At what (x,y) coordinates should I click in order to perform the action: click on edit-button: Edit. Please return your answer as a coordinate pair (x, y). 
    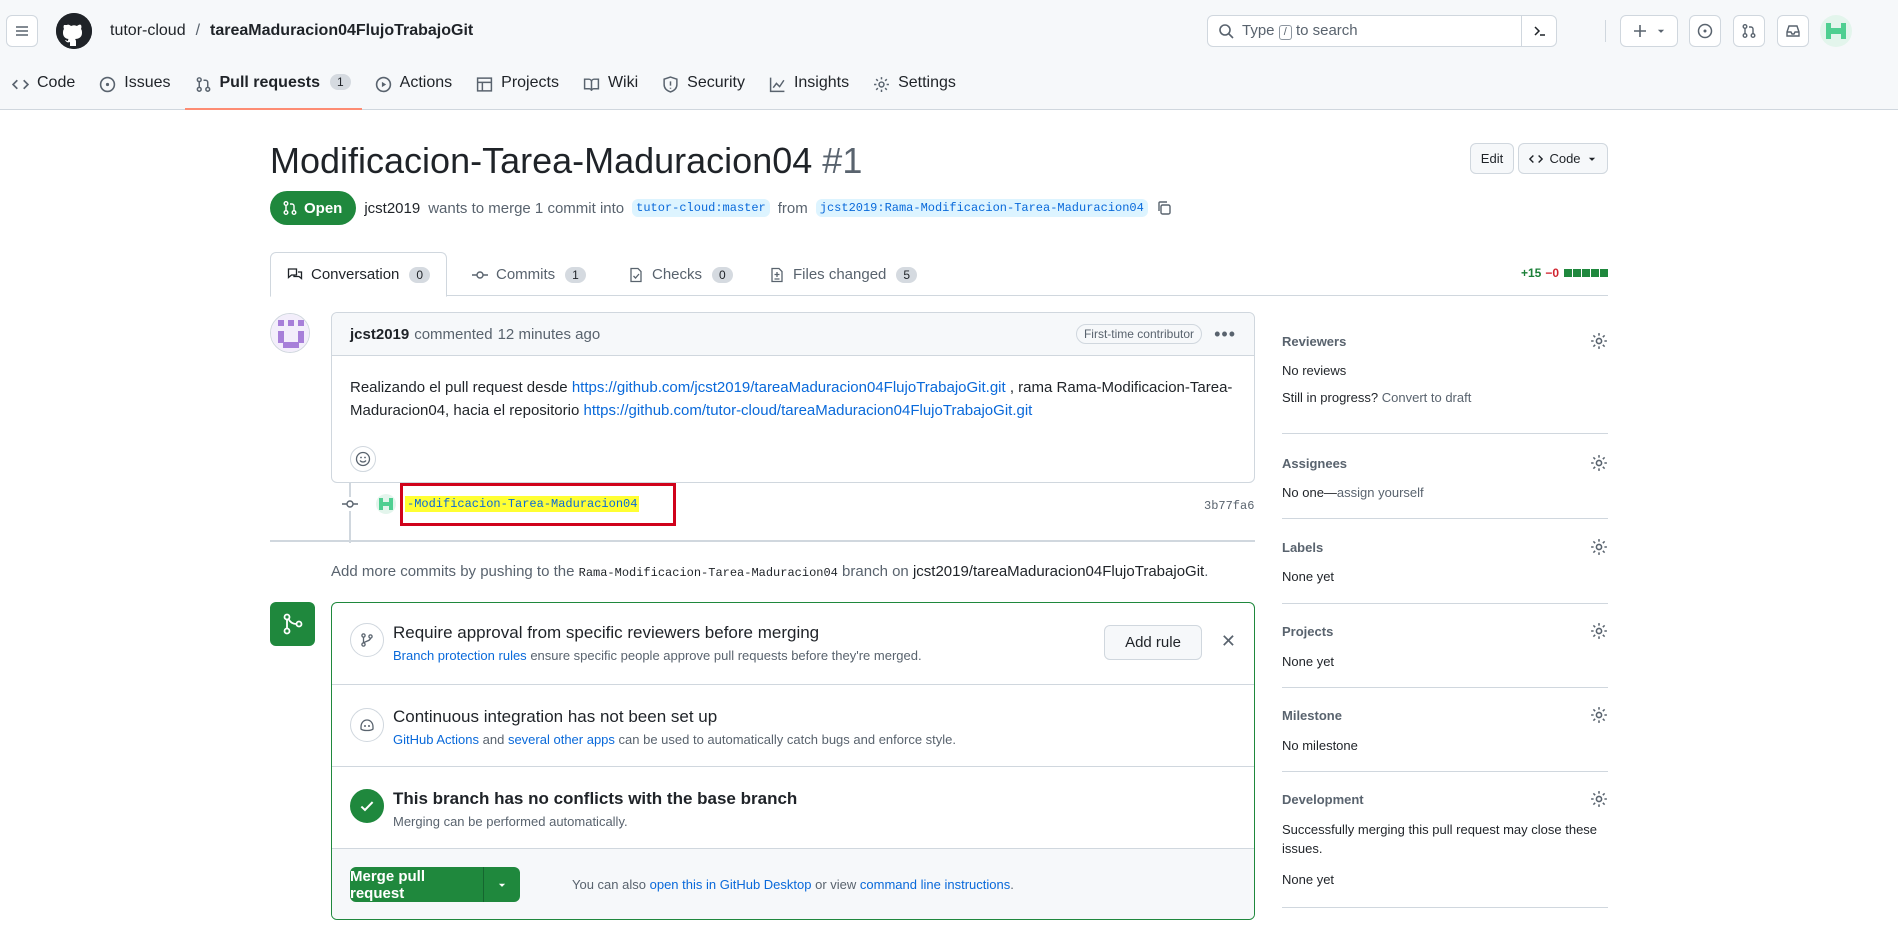
    Looking at the image, I should click on (1492, 158).